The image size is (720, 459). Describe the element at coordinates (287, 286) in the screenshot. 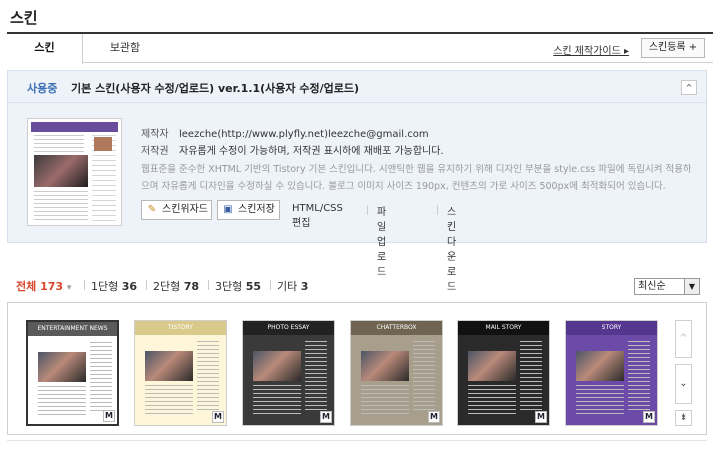

I see `filter-label: 기타` at that location.